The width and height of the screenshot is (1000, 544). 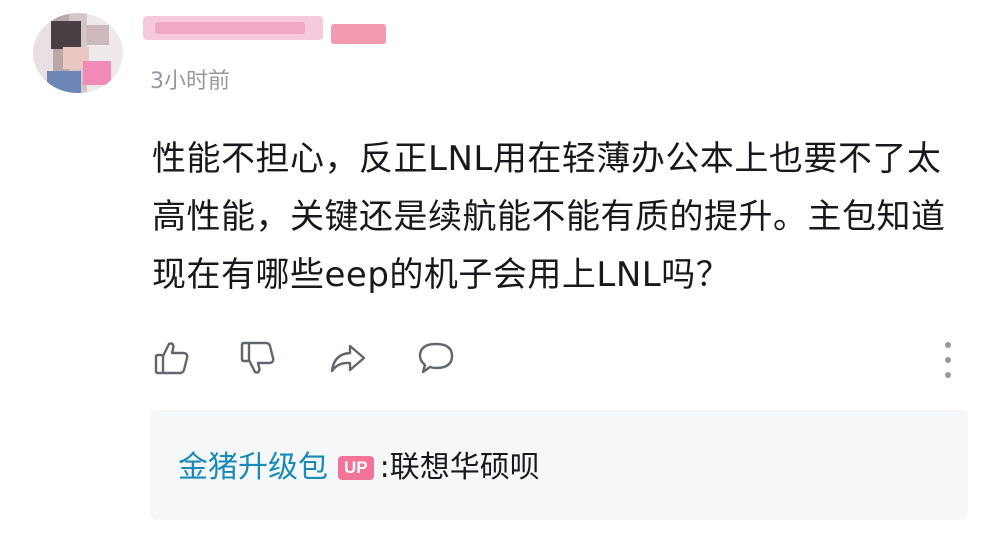 I want to click on comment-icon, so click(x=436, y=358).